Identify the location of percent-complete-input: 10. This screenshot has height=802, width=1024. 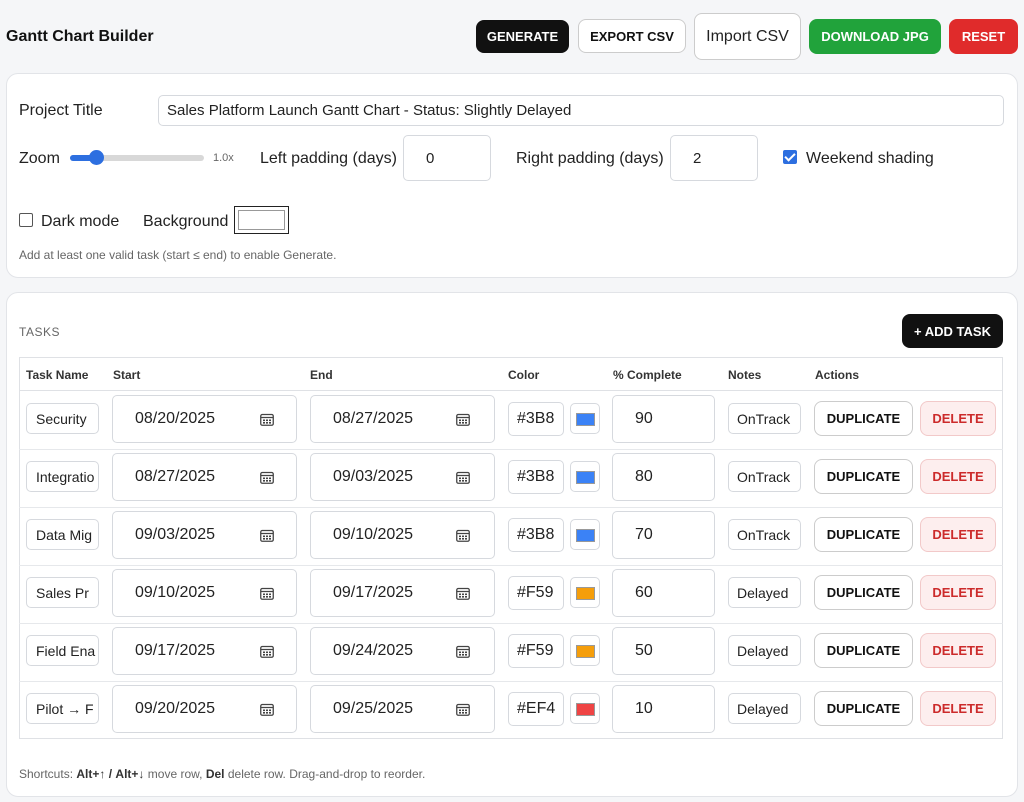
(663, 709).